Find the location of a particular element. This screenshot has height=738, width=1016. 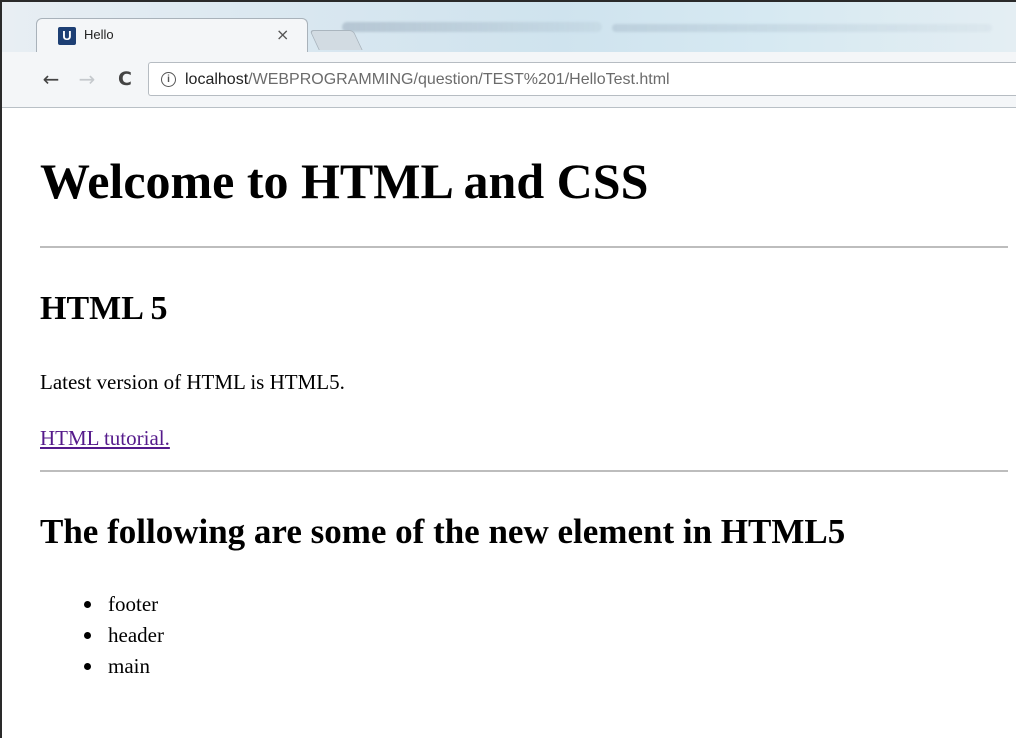

list-item: footer is located at coordinates (124, 605).